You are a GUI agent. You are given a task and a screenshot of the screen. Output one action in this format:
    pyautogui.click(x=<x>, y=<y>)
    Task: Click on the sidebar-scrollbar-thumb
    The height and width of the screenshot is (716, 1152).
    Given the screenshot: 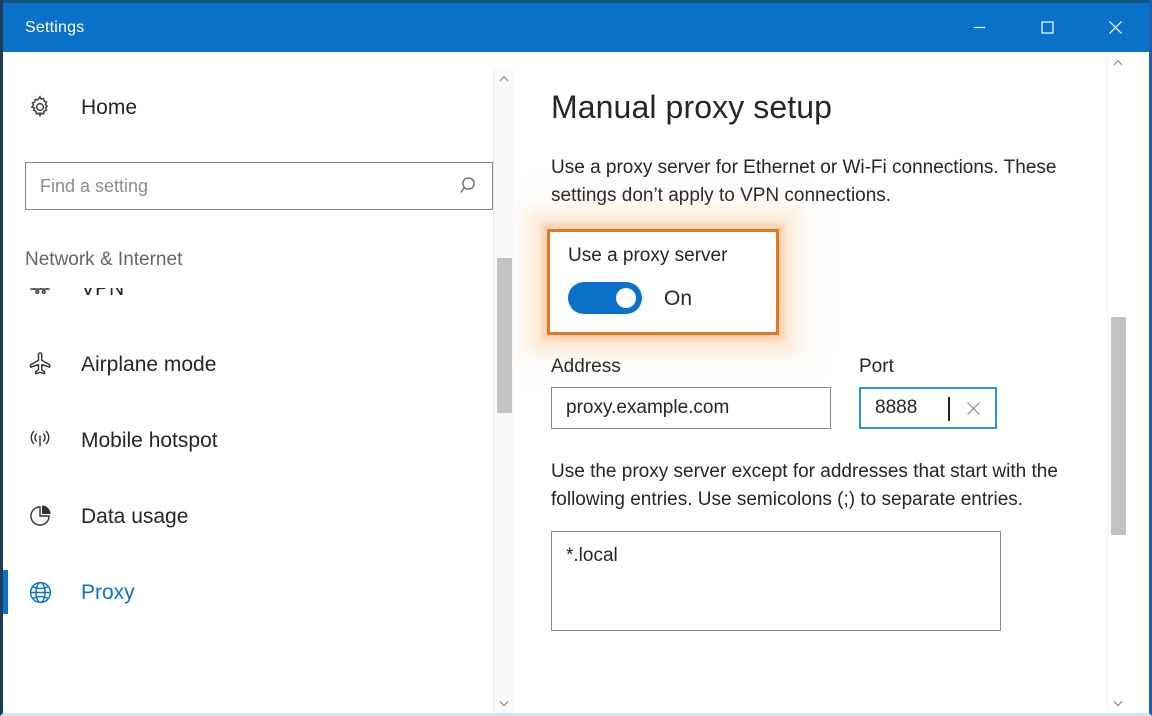 What is the action you would take?
    pyautogui.click(x=504, y=335)
    